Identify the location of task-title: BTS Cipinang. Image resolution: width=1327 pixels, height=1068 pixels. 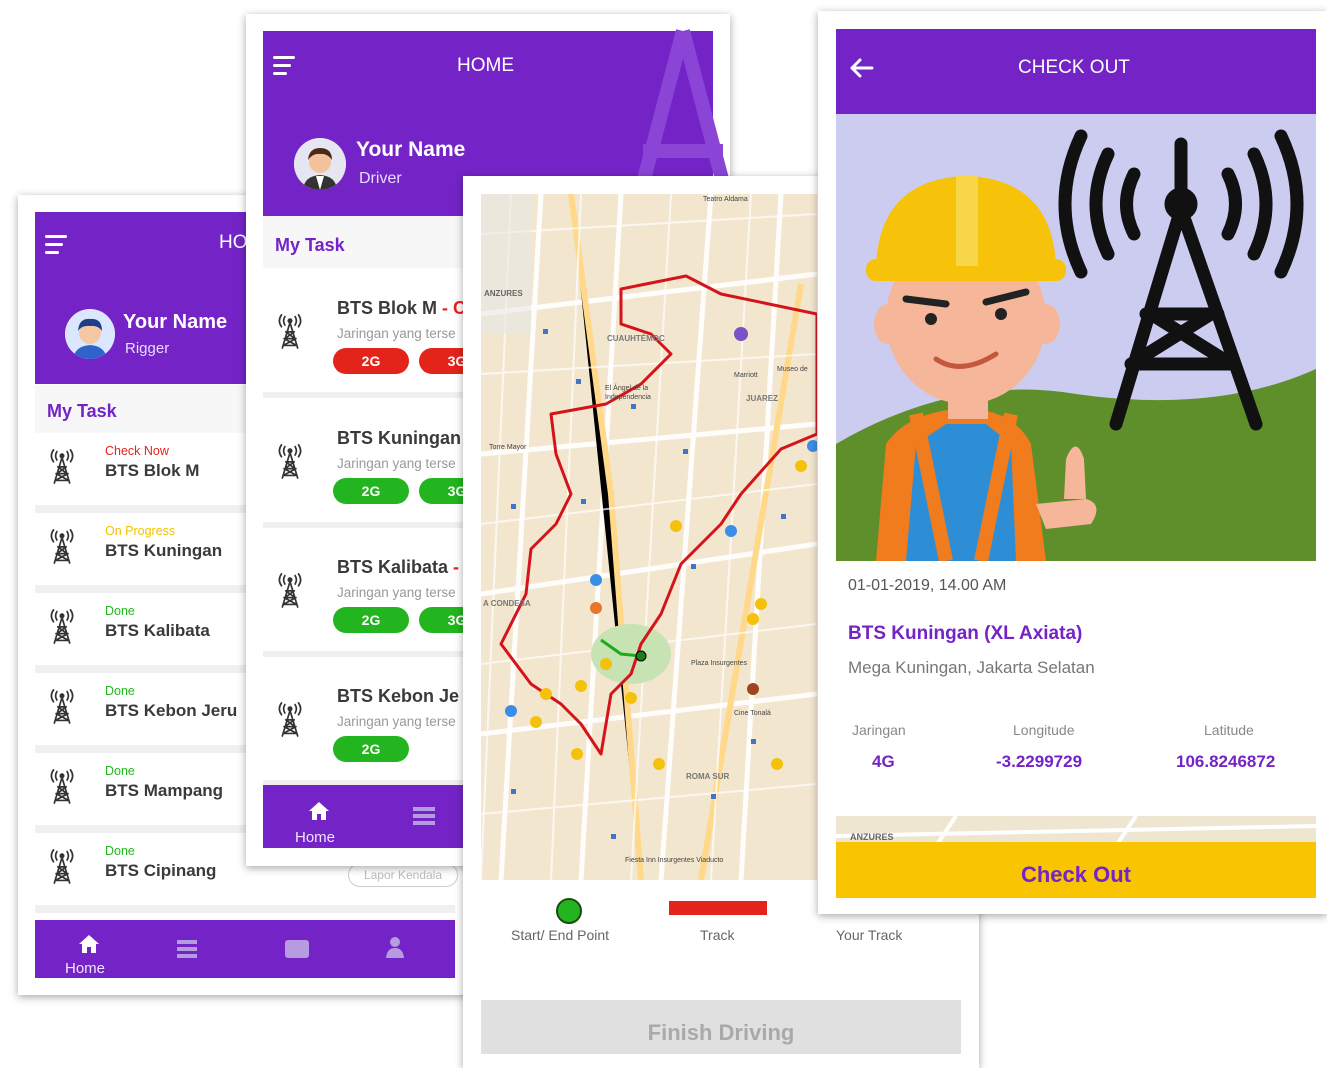
(160, 871).